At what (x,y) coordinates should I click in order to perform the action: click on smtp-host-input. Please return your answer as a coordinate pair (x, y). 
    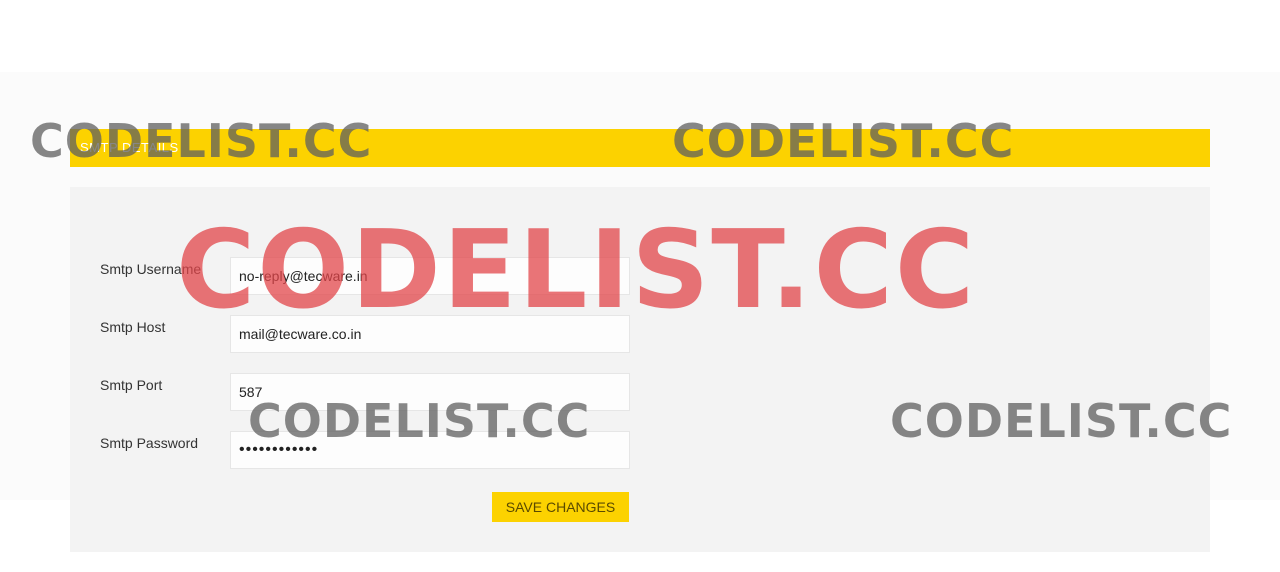
    Looking at the image, I should click on (430, 334).